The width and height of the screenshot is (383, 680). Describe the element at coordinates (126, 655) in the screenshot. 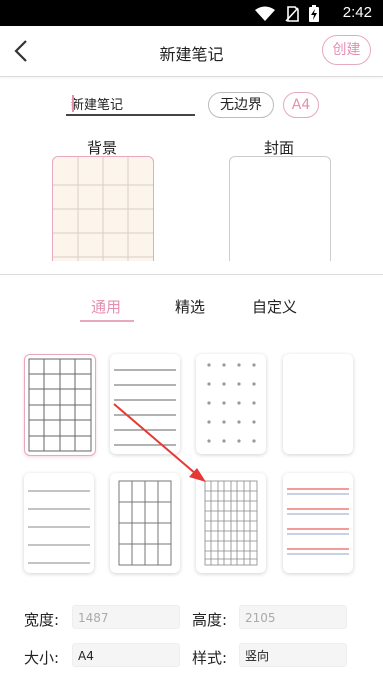

I see `size-field: A4` at that location.